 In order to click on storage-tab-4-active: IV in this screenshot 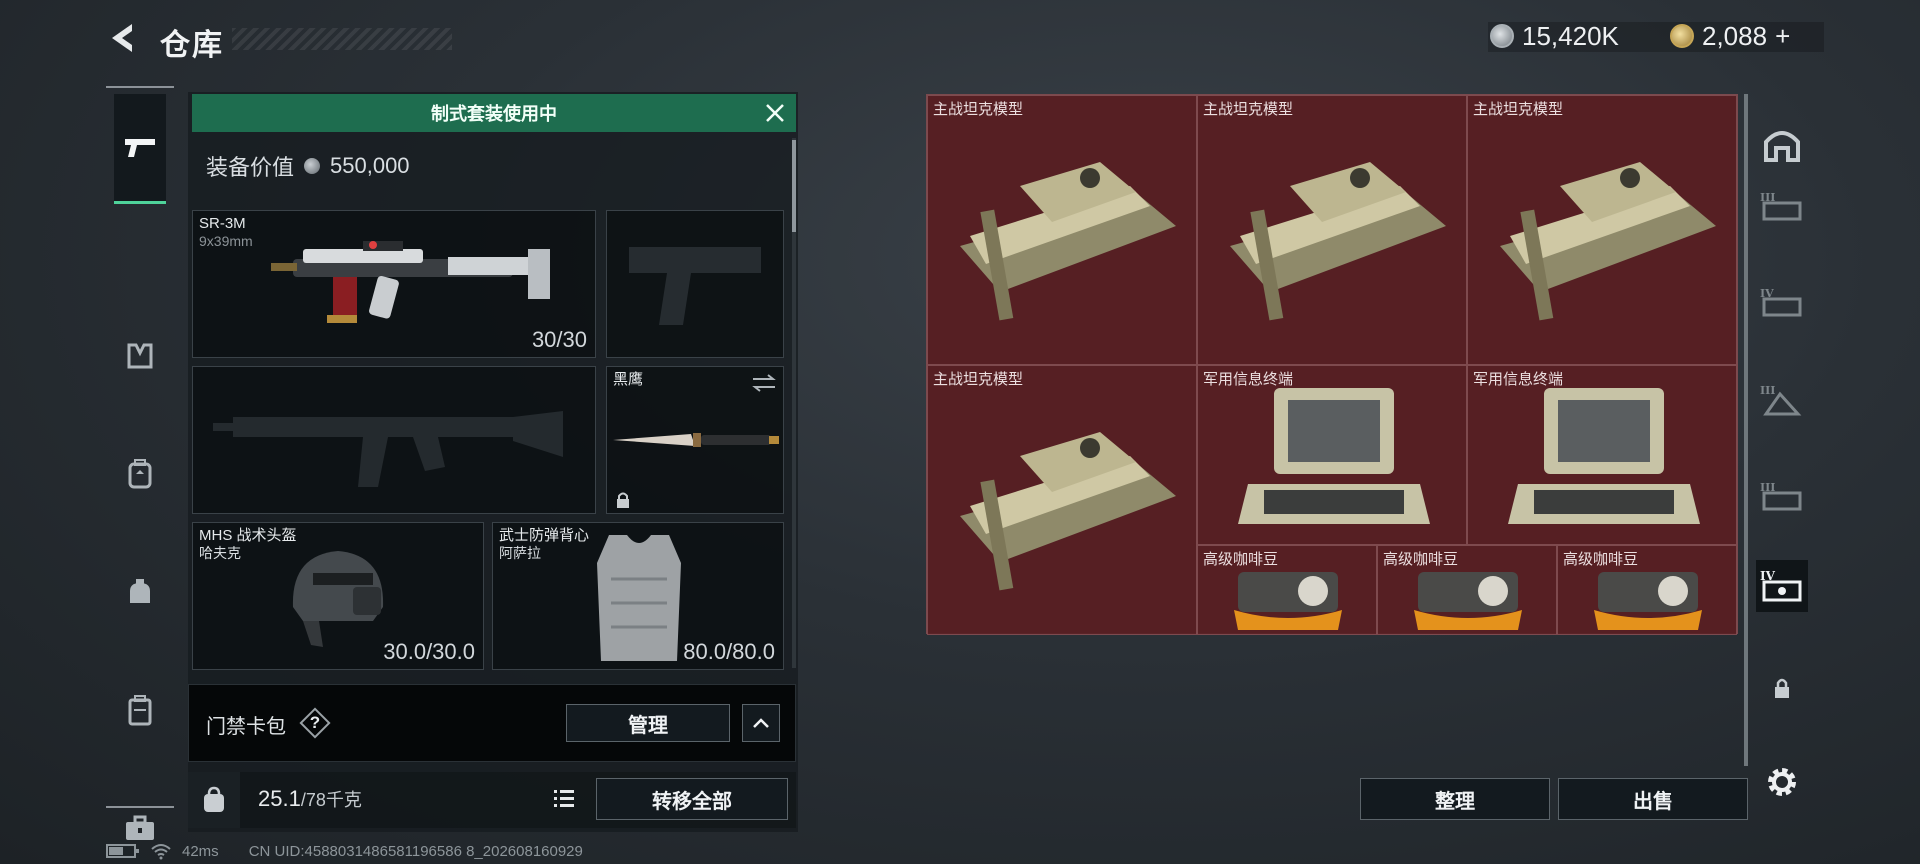, I will do `click(1782, 586)`.